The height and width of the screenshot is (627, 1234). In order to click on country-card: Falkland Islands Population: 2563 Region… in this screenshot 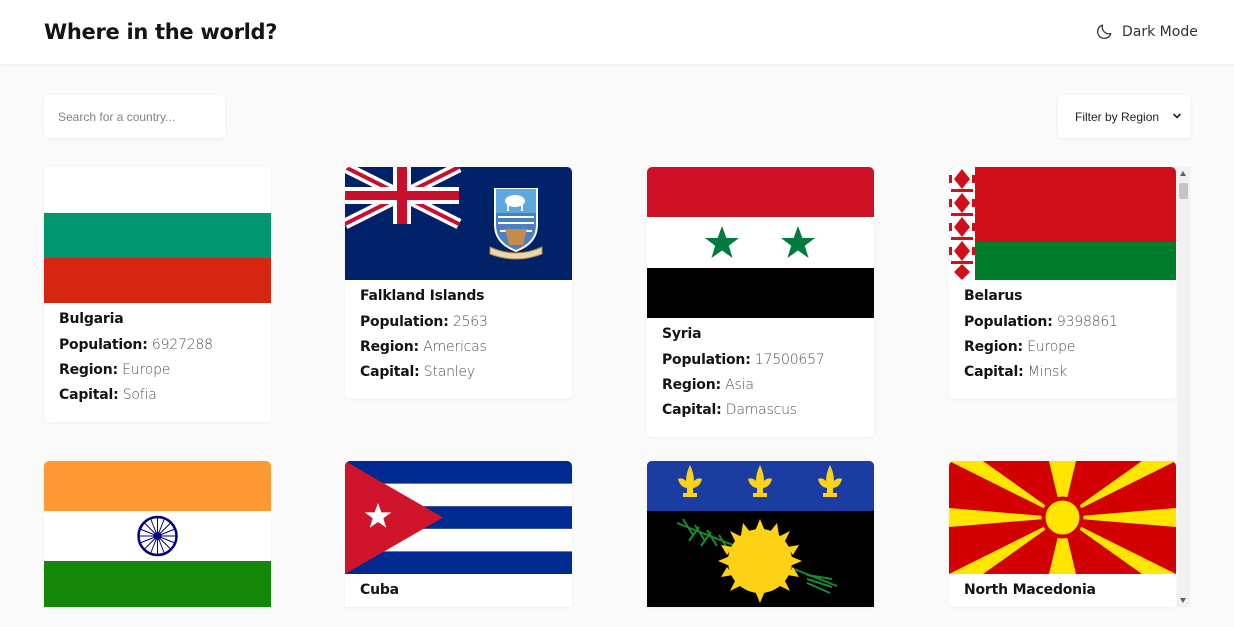, I will do `click(458, 283)`.